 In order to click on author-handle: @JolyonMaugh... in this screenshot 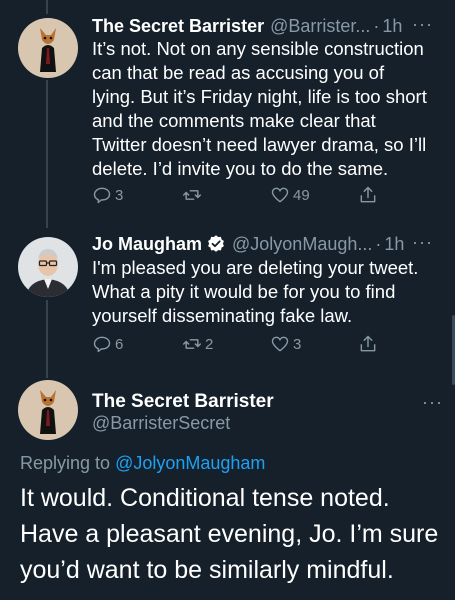, I will do `click(302, 244)`.